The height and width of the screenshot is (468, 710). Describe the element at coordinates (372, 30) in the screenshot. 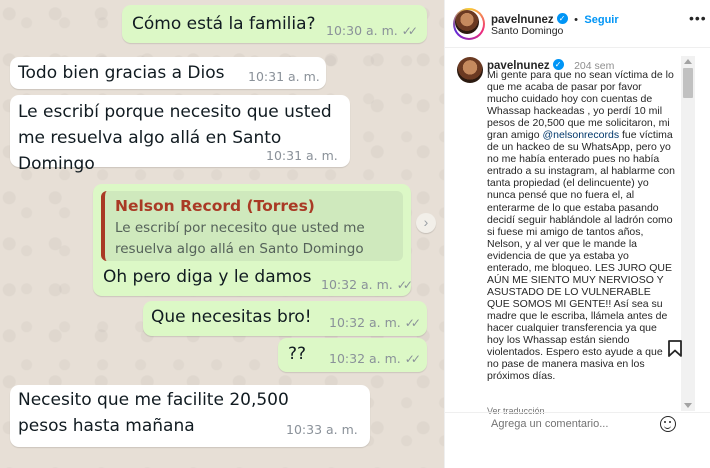

I see `message-time: 10:30 a. m. ✓✓` at that location.